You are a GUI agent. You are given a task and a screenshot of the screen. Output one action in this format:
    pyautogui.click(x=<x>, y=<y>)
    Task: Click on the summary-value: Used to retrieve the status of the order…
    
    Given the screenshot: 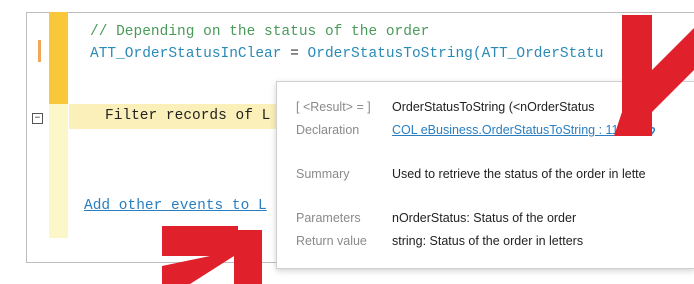 What is the action you would take?
    pyautogui.click(x=519, y=174)
    